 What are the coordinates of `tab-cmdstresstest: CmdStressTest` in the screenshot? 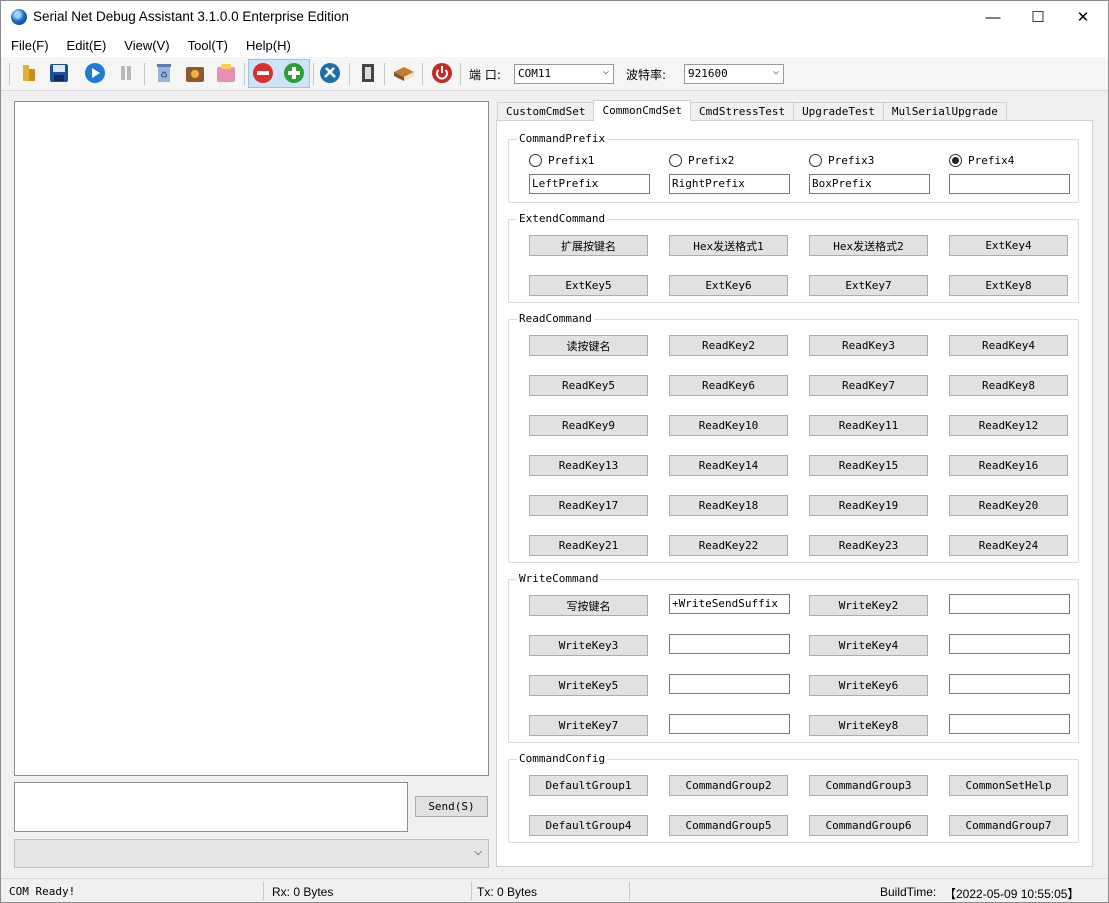 It's located at (742, 111).